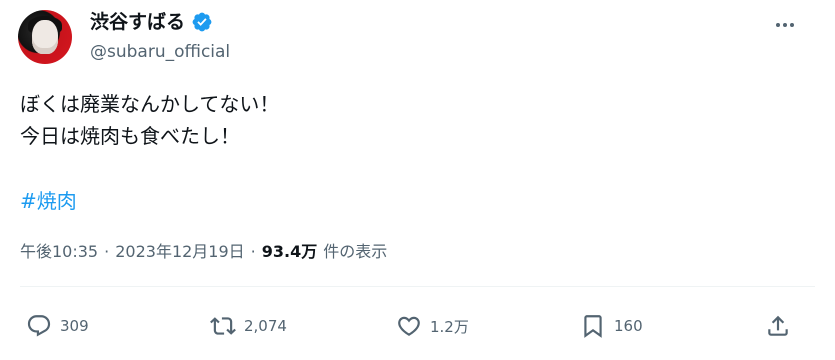  What do you see at coordinates (417, 286) in the screenshot?
I see `divider` at bounding box center [417, 286].